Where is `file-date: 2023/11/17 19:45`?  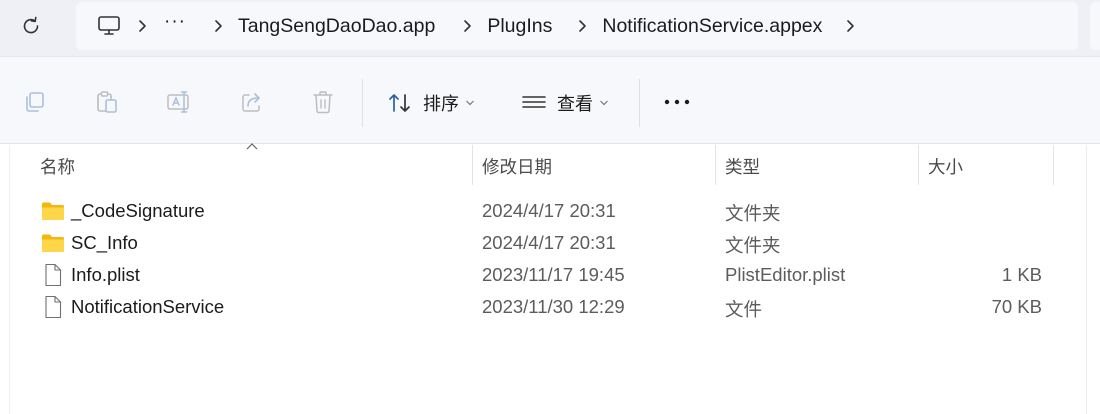
file-date: 2023/11/17 19:45 is located at coordinates (553, 274).